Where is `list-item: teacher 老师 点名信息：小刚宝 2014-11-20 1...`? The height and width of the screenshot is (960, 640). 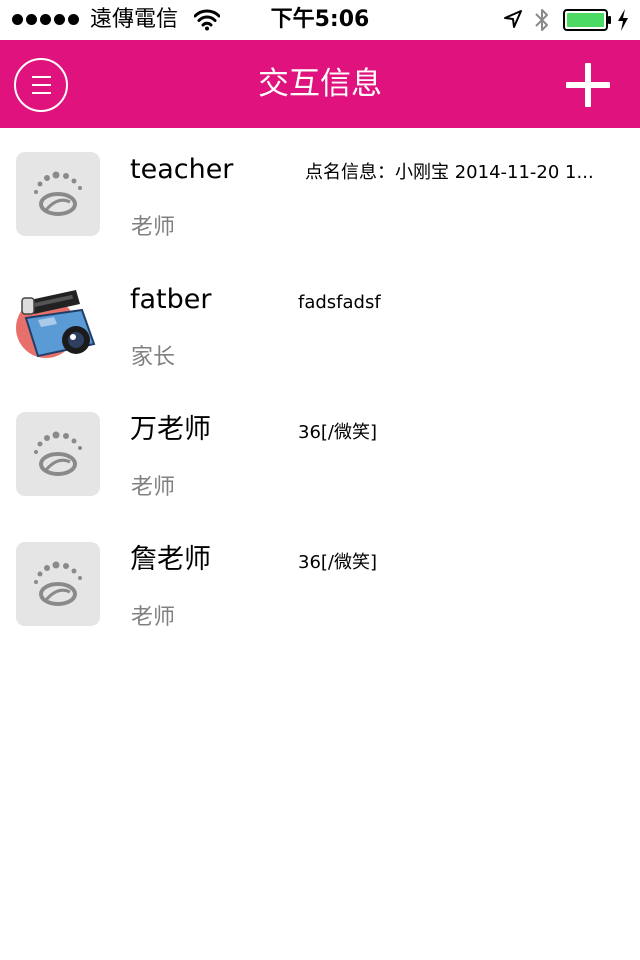
list-item: teacher 老师 点名信息：小刚宝 2014-11-20 1... is located at coordinates (320, 193).